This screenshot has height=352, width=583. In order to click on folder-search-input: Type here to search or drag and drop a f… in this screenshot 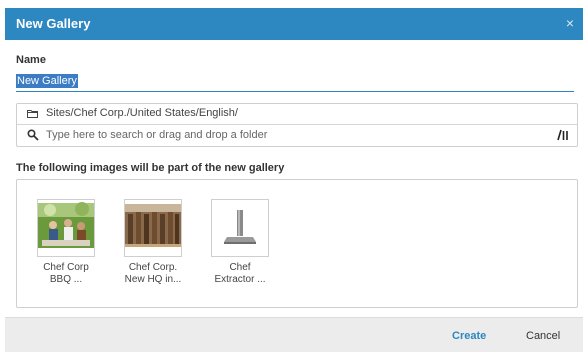, I will do `click(156, 135)`.